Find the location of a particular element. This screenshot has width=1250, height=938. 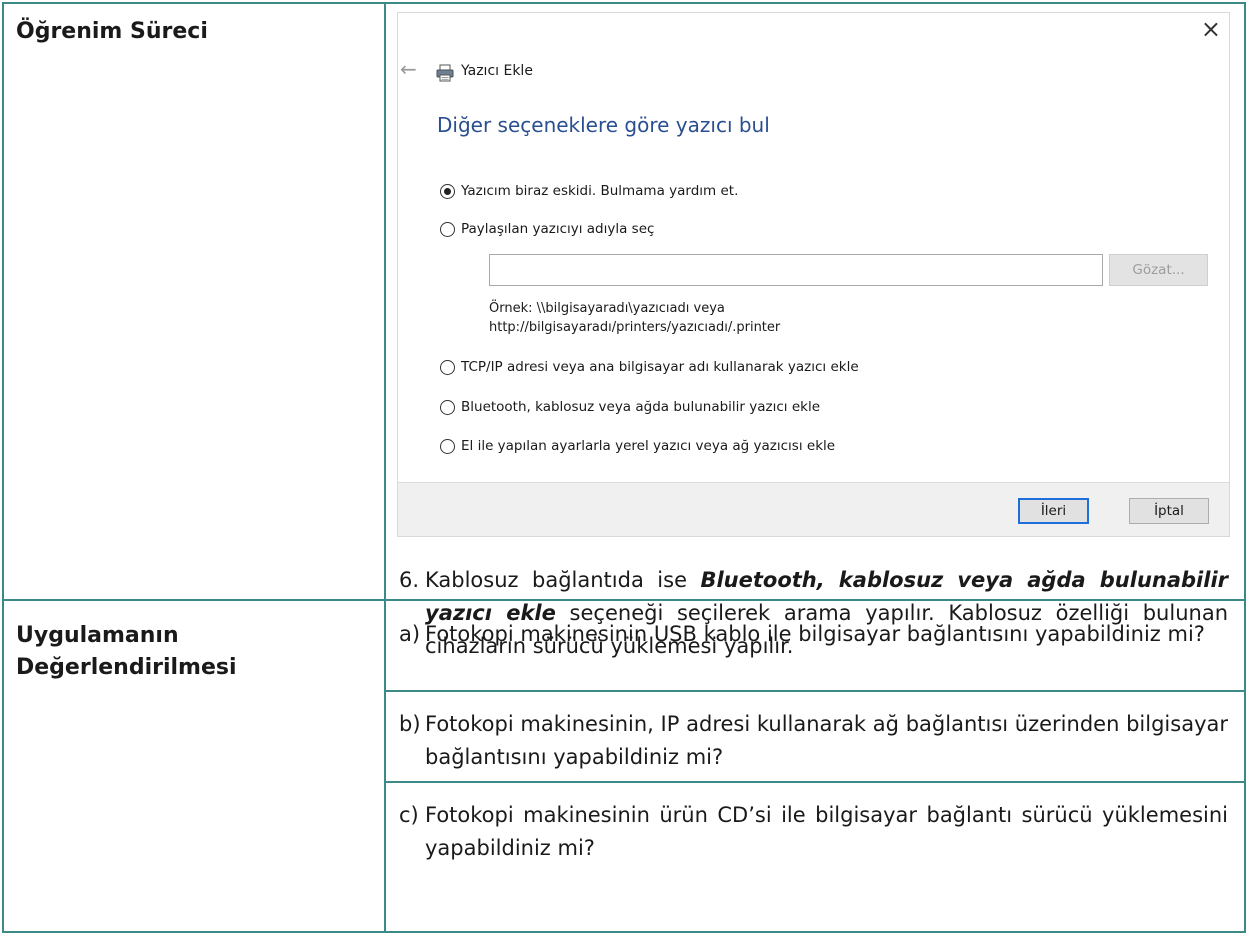

dialog-heading: Diğer seçeneklere göre yazıcı bul is located at coordinates (603, 125).